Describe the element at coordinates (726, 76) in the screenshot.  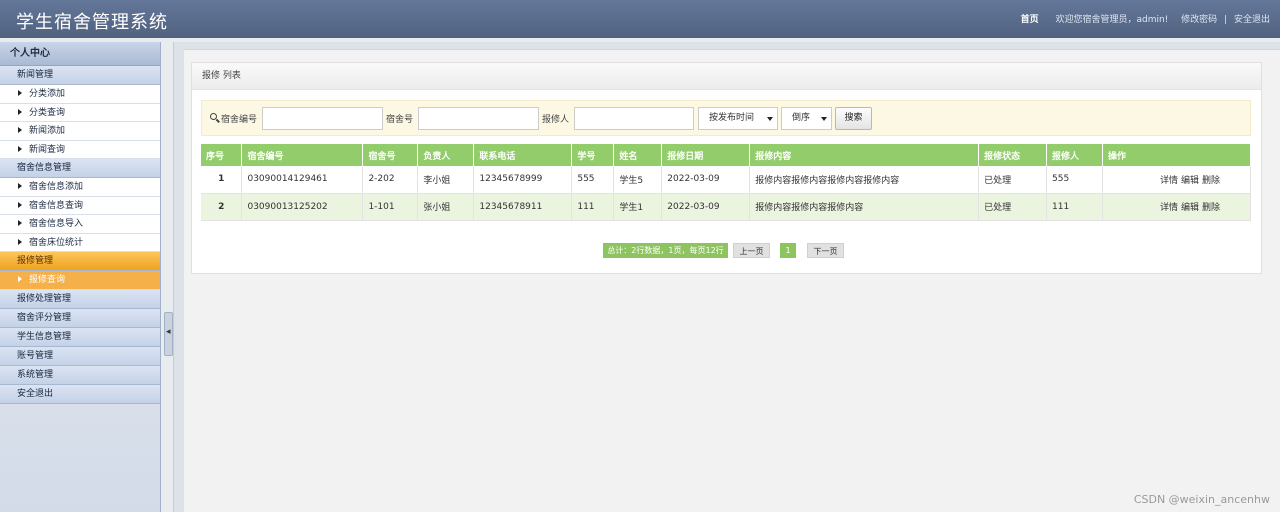
I see `panel-title: 报修 列表` at that location.